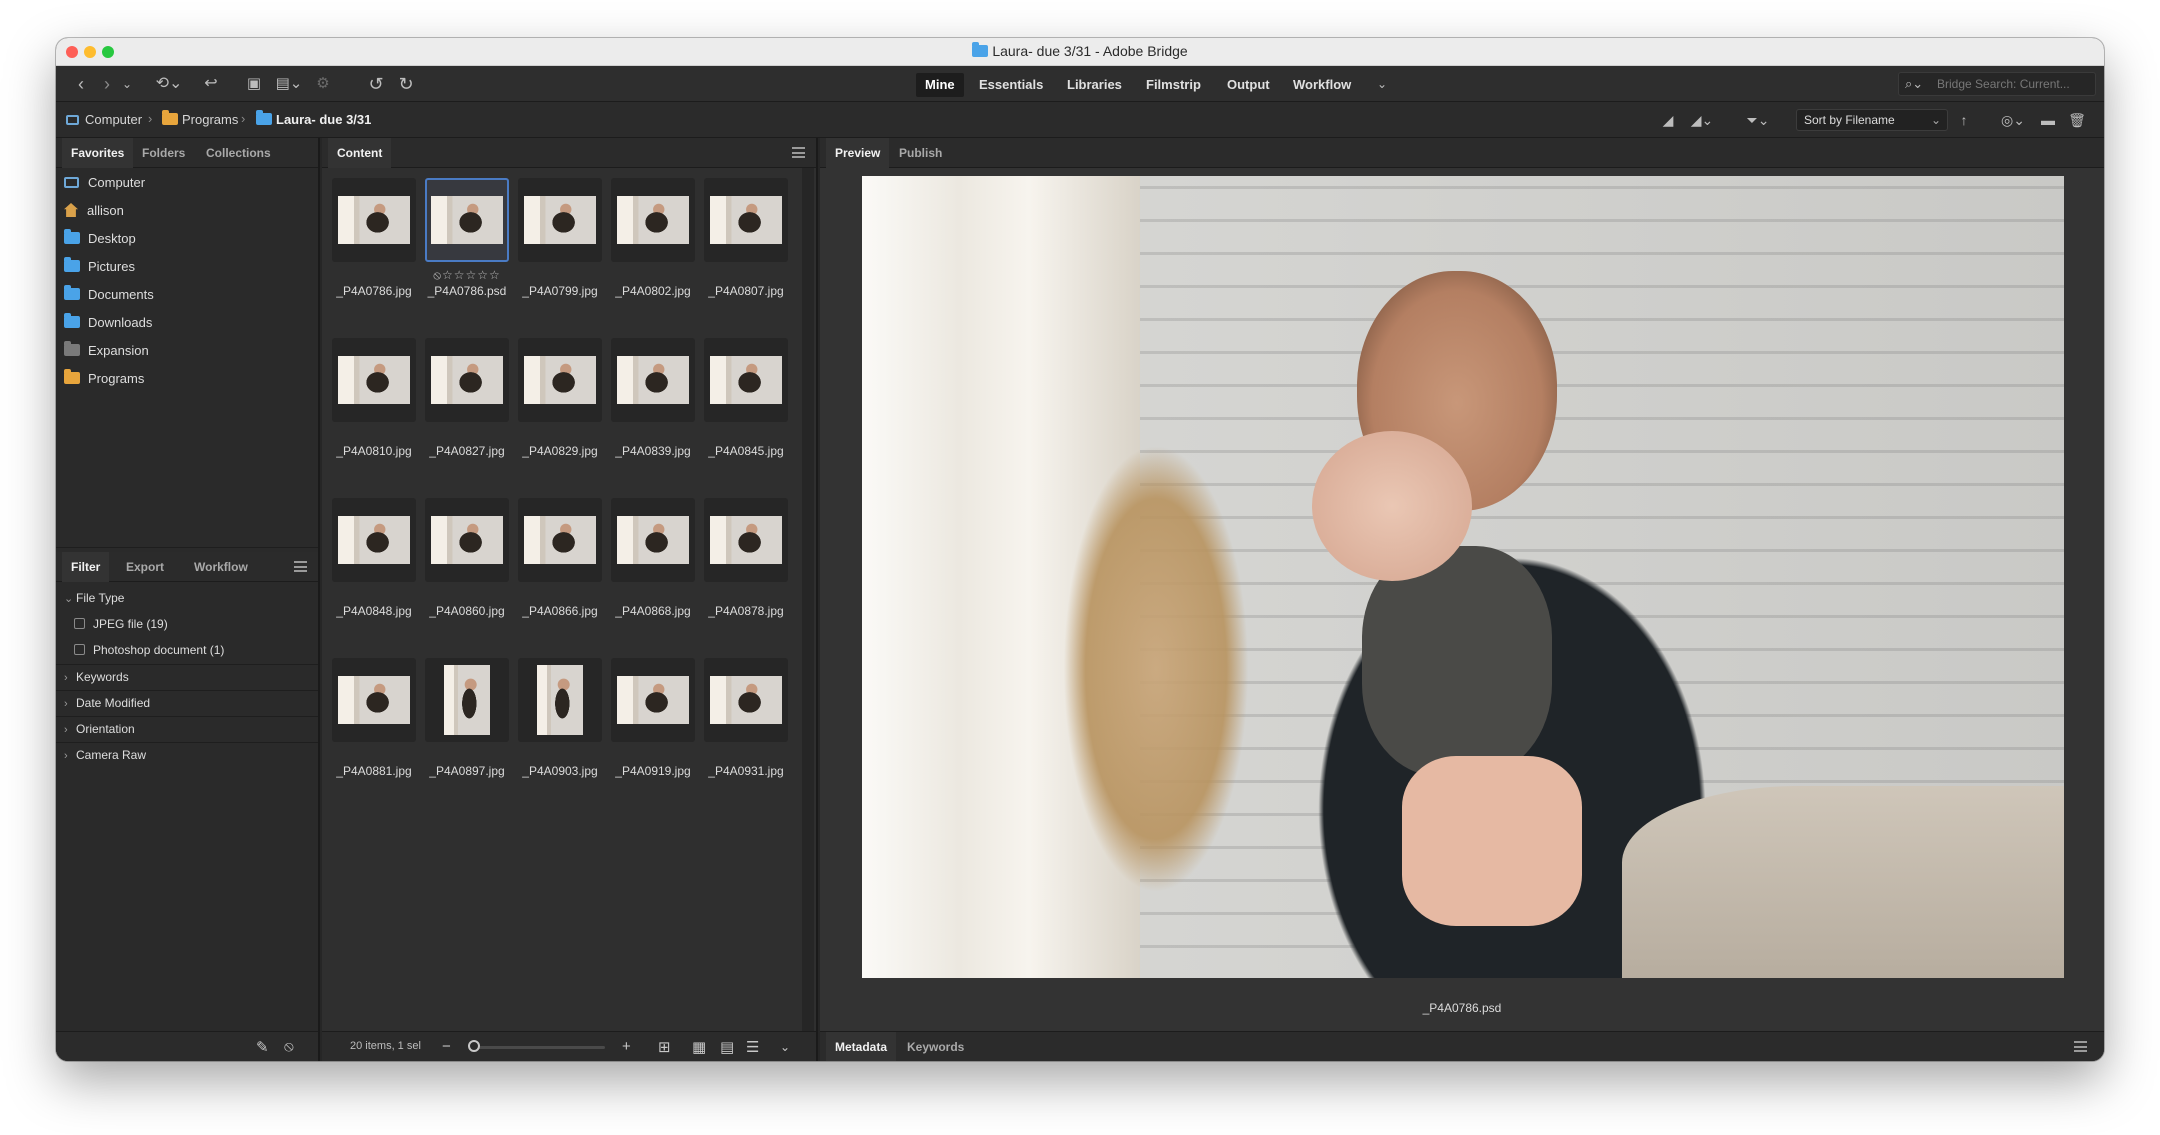  What do you see at coordinates (560, 451) in the screenshot?
I see `thumbnail-filename: _P4A0829.jpg` at bounding box center [560, 451].